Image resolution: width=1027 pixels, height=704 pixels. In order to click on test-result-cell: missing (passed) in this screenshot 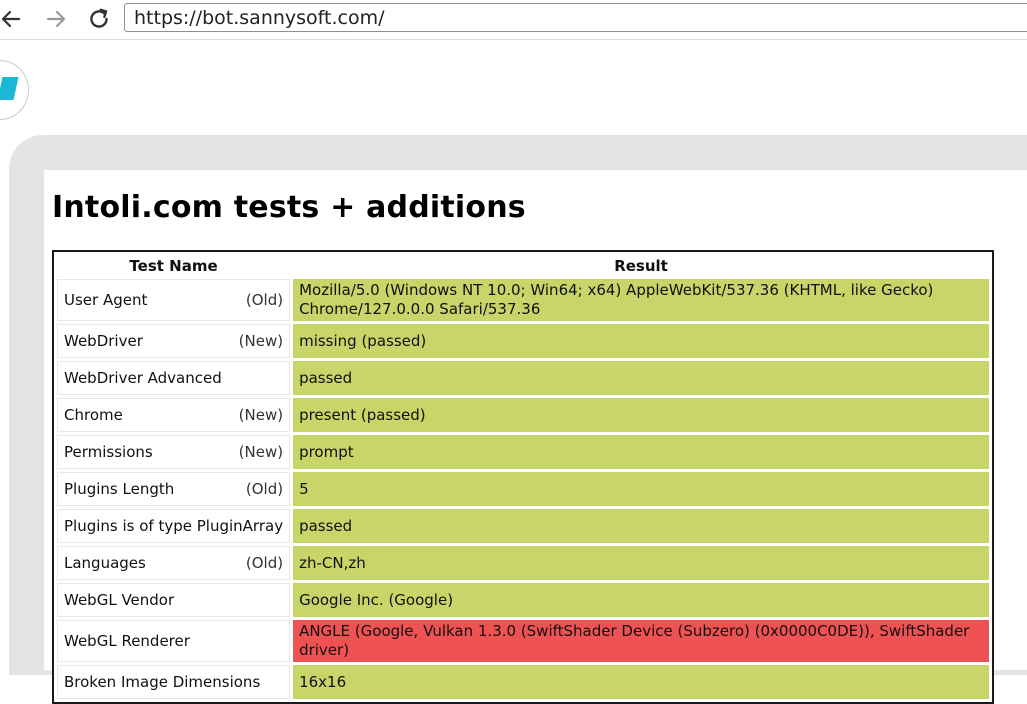, I will do `click(641, 341)`.